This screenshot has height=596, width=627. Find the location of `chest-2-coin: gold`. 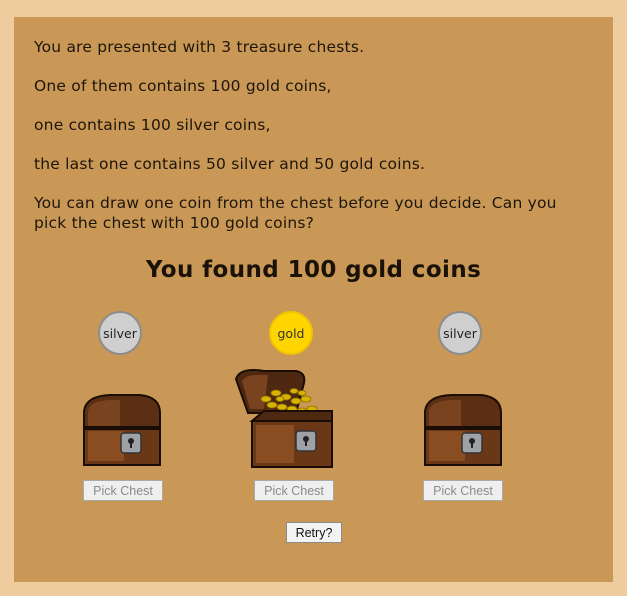

chest-2-coin: gold is located at coordinates (291, 333).